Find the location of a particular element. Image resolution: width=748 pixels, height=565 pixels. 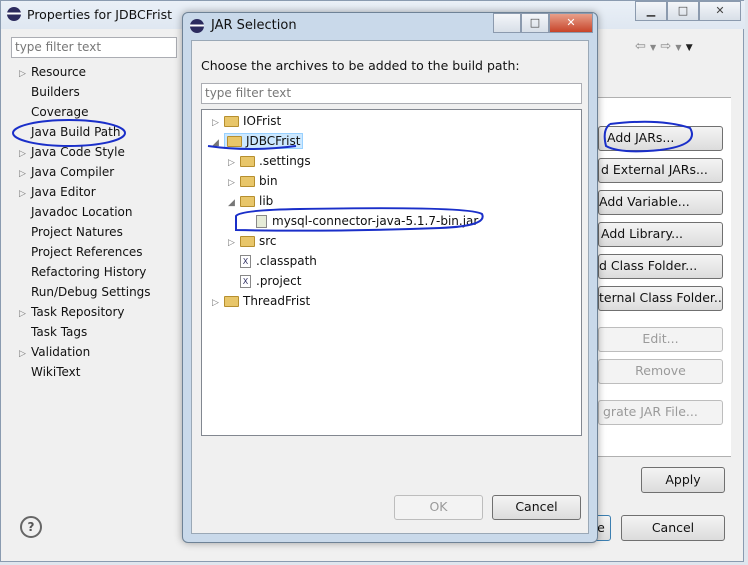

tree-node-label: JDBCFrist is located at coordinates (273, 141).